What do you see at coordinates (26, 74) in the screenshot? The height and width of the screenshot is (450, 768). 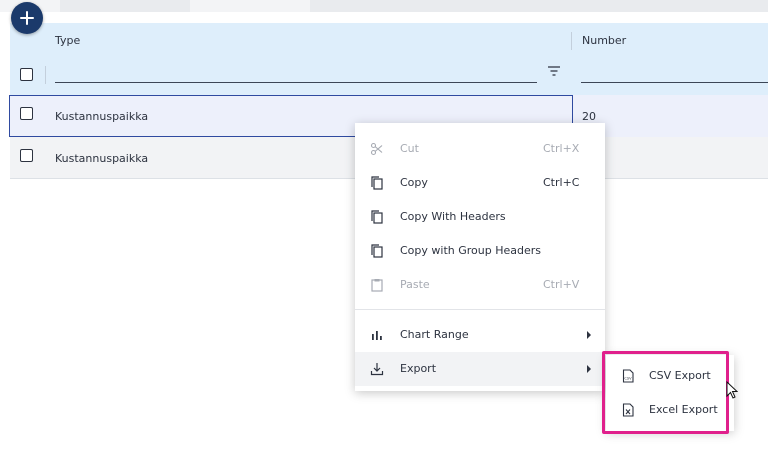 I see `select-all-checkbox` at bounding box center [26, 74].